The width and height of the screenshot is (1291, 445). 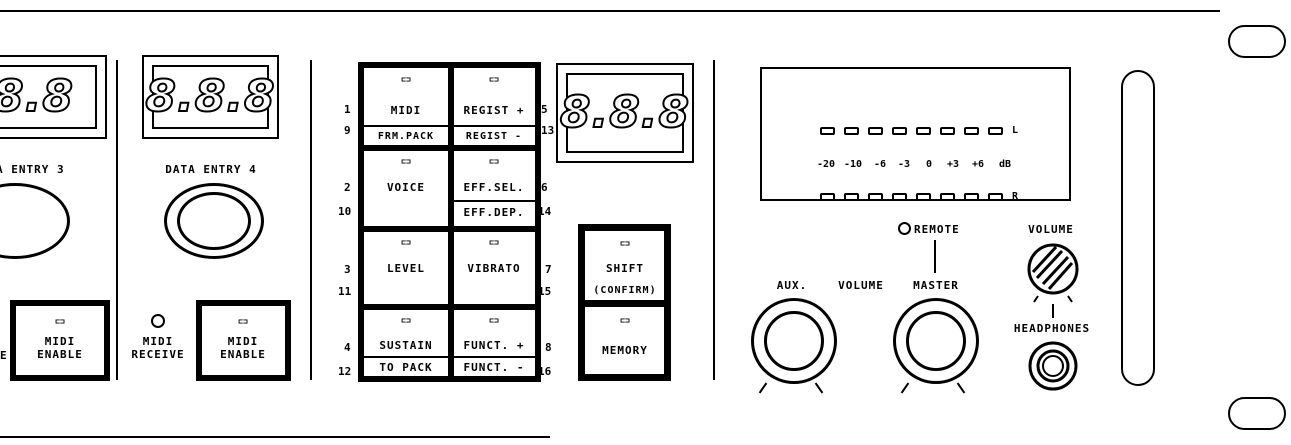 What do you see at coordinates (406, 343) in the screenshot?
I see `sustain-button: ⊏⊐ SUSTAIN TO PACK` at bounding box center [406, 343].